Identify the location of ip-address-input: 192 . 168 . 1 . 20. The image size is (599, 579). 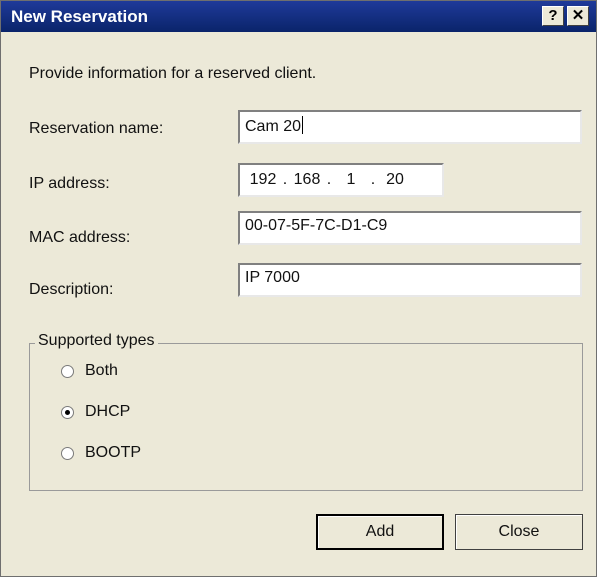
(341, 180).